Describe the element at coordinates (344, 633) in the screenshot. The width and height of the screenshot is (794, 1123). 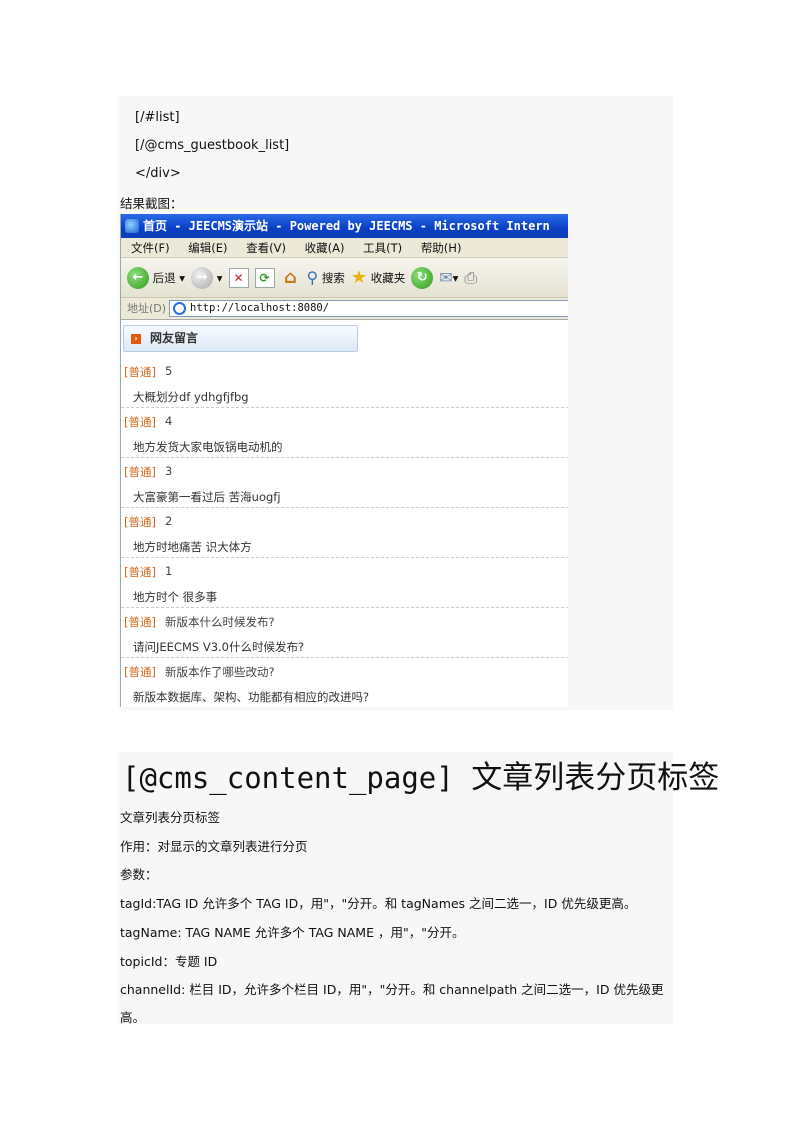
I see `guestbook-item: [普通] 新版本什么时候发布? 请问JEECMS V3.0什么时候发布?` at that location.